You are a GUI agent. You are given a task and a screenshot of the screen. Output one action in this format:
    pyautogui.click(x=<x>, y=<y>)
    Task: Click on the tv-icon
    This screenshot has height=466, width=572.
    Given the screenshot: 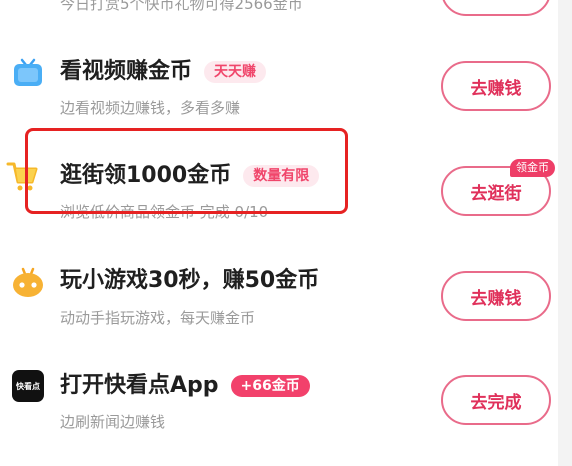 What is the action you would take?
    pyautogui.click(x=28, y=72)
    